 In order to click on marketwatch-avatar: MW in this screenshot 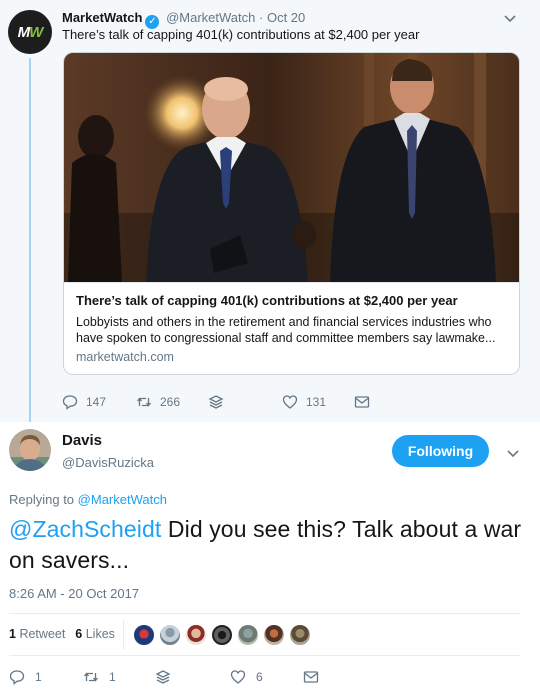, I will do `click(30, 32)`.